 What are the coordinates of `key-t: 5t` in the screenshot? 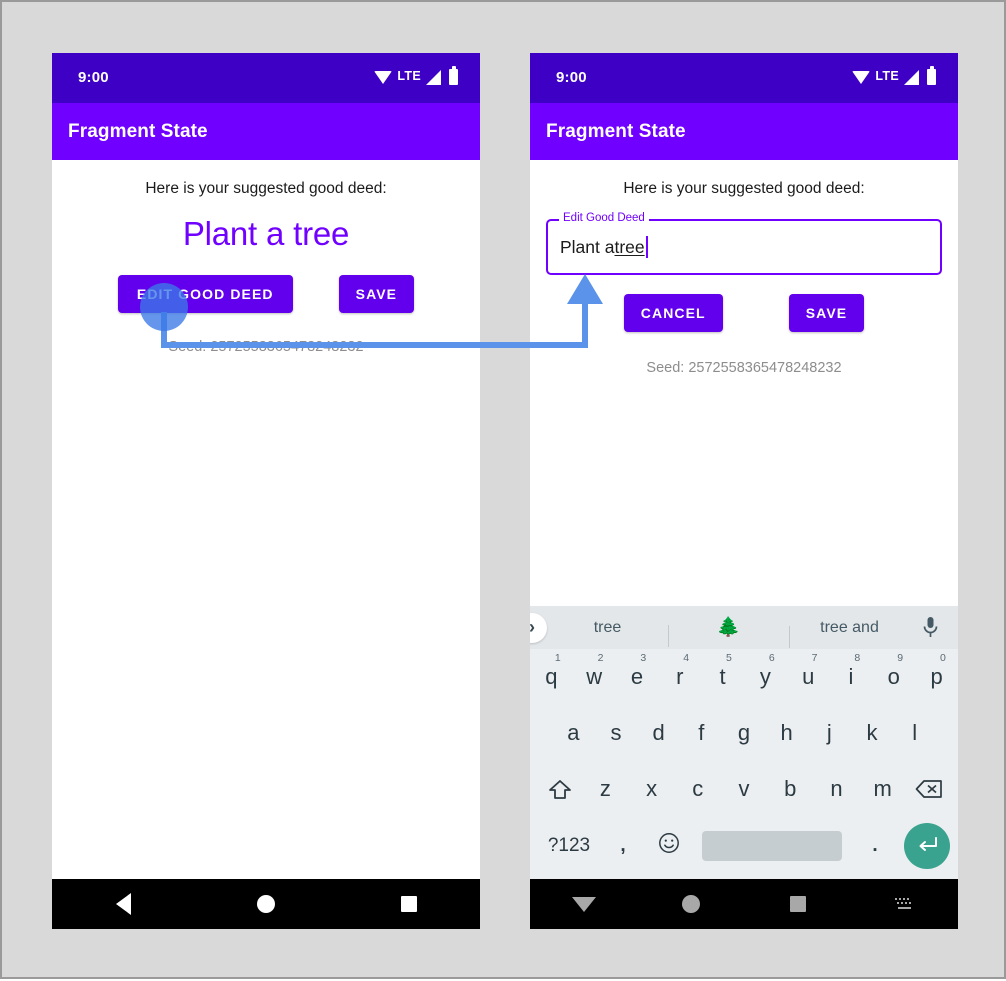 It's located at (722, 671).